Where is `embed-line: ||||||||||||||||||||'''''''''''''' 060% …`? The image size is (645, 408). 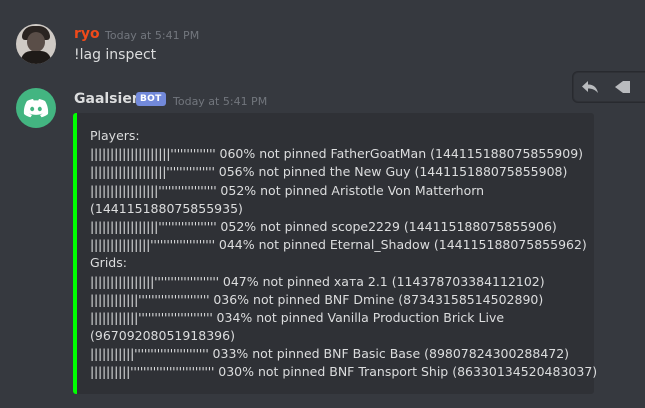
embed-line: ||||||||||||||||||||'''''''''''''' 060% … is located at coordinates (338, 154).